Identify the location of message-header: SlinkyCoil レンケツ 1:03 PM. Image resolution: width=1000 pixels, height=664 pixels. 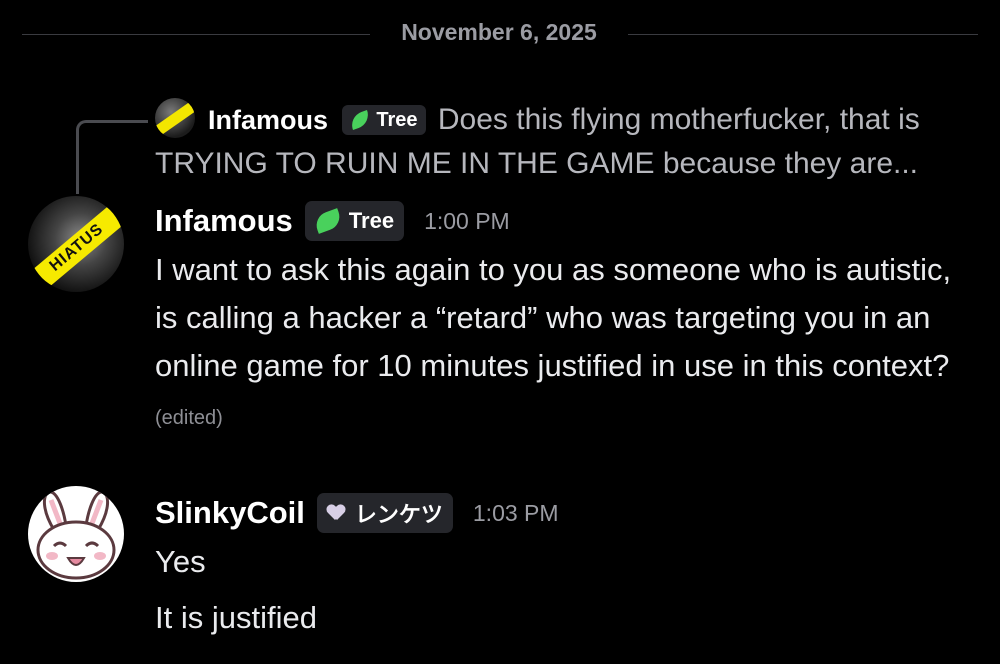
(565, 513).